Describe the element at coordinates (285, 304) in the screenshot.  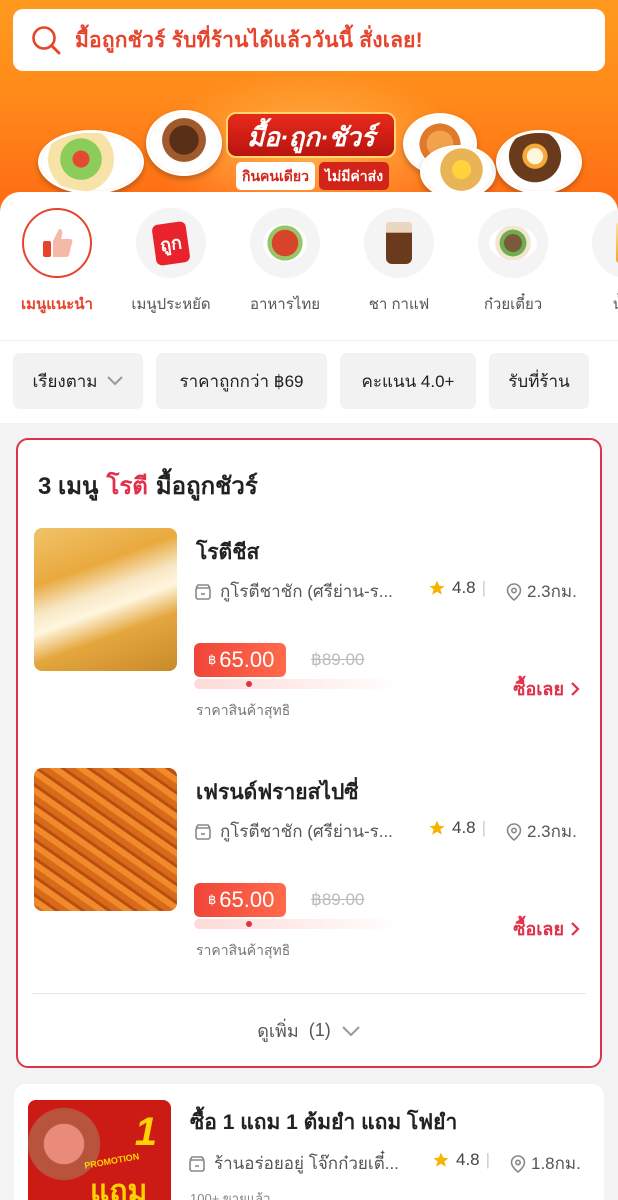
I see `category-label: อาหารไทย` at that location.